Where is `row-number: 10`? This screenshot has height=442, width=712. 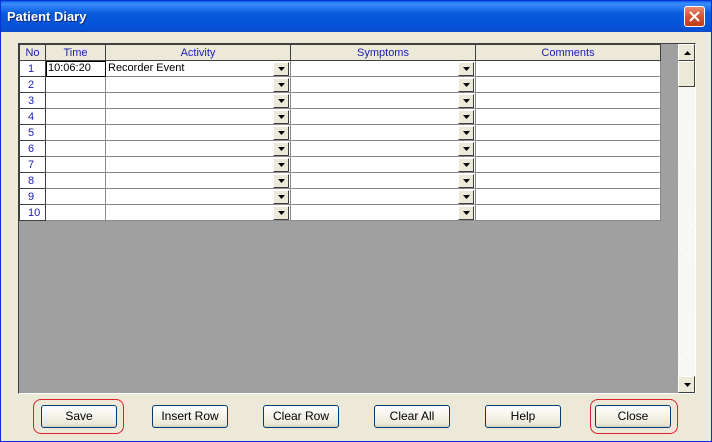
row-number: 10 is located at coordinates (32, 212).